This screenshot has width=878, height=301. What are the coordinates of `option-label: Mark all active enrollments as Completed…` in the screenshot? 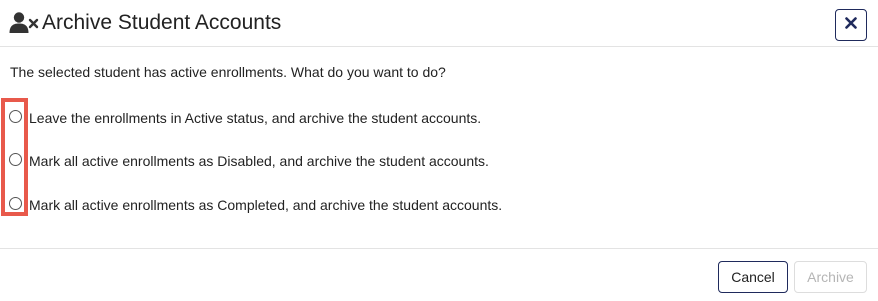 It's located at (265, 205).